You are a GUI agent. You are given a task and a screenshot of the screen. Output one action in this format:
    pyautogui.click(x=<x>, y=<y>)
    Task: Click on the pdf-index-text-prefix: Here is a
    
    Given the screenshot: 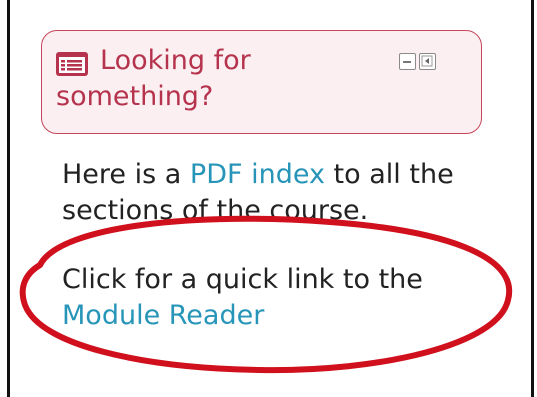 What is the action you would take?
    pyautogui.click(x=126, y=174)
    